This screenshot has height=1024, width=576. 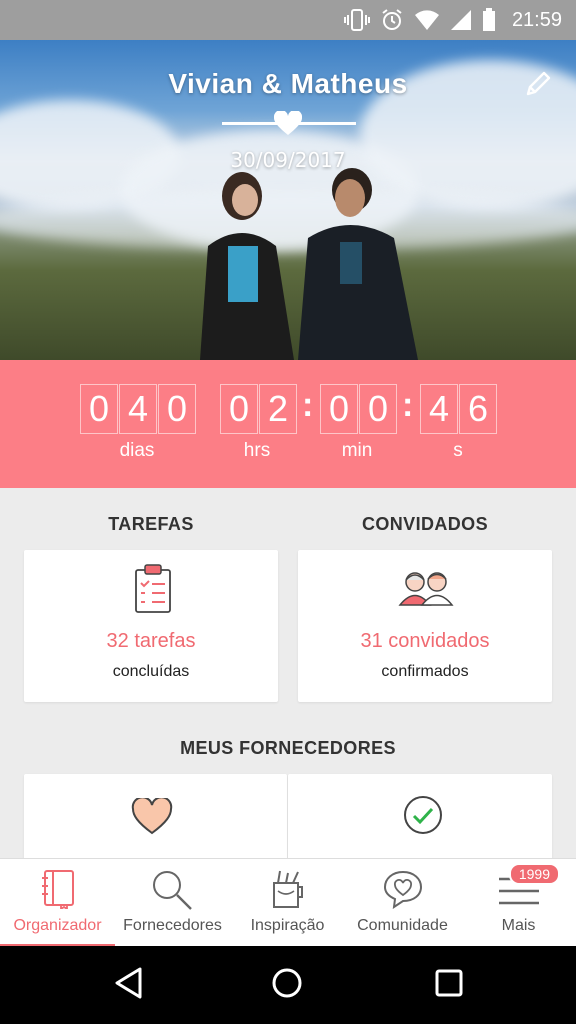 I want to click on tasks-card: 32 tarefas concluídas, so click(x=151, y=626).